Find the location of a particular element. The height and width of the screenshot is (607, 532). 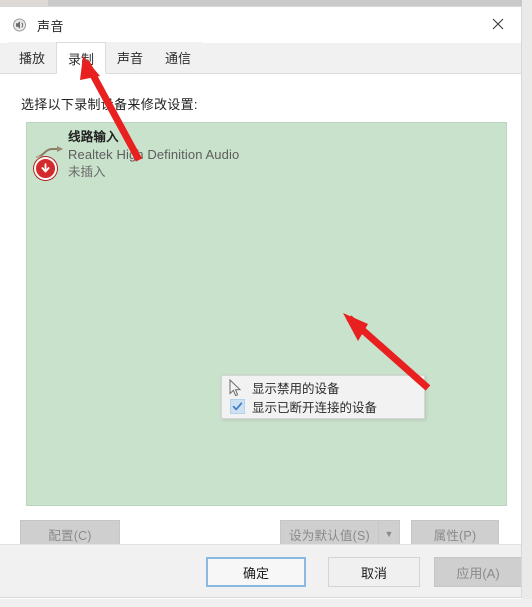

apply-button-label: 应用(A) is located at coordinates (478, 573).